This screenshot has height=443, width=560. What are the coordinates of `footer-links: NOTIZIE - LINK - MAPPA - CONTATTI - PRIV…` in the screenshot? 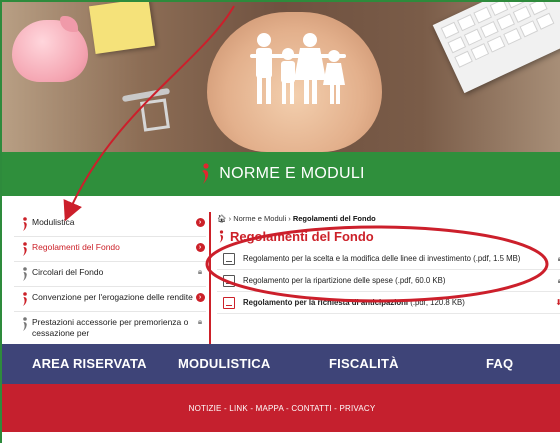 It's located at (282, 408).